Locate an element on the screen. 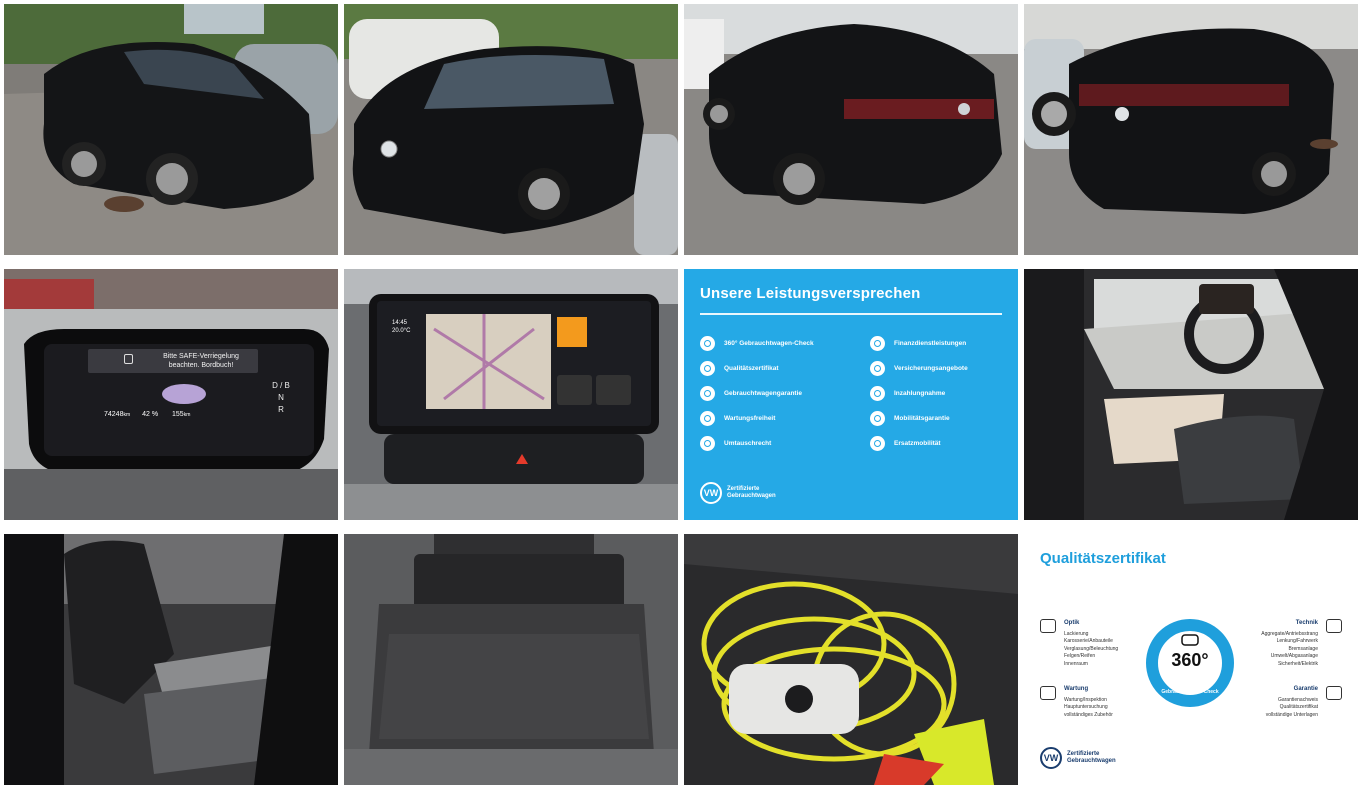  technik-line: Bremsanlage is located at coordinates (1303, 648).